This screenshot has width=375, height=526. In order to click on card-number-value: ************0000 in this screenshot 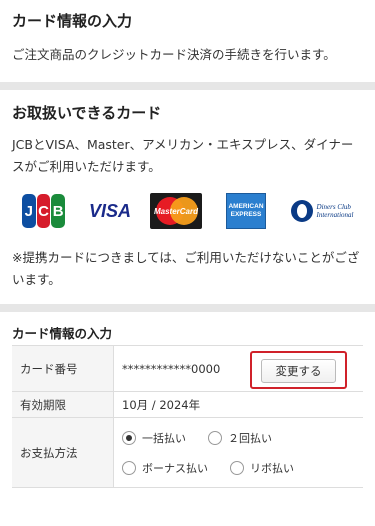, I will do `click(171, 368)`.